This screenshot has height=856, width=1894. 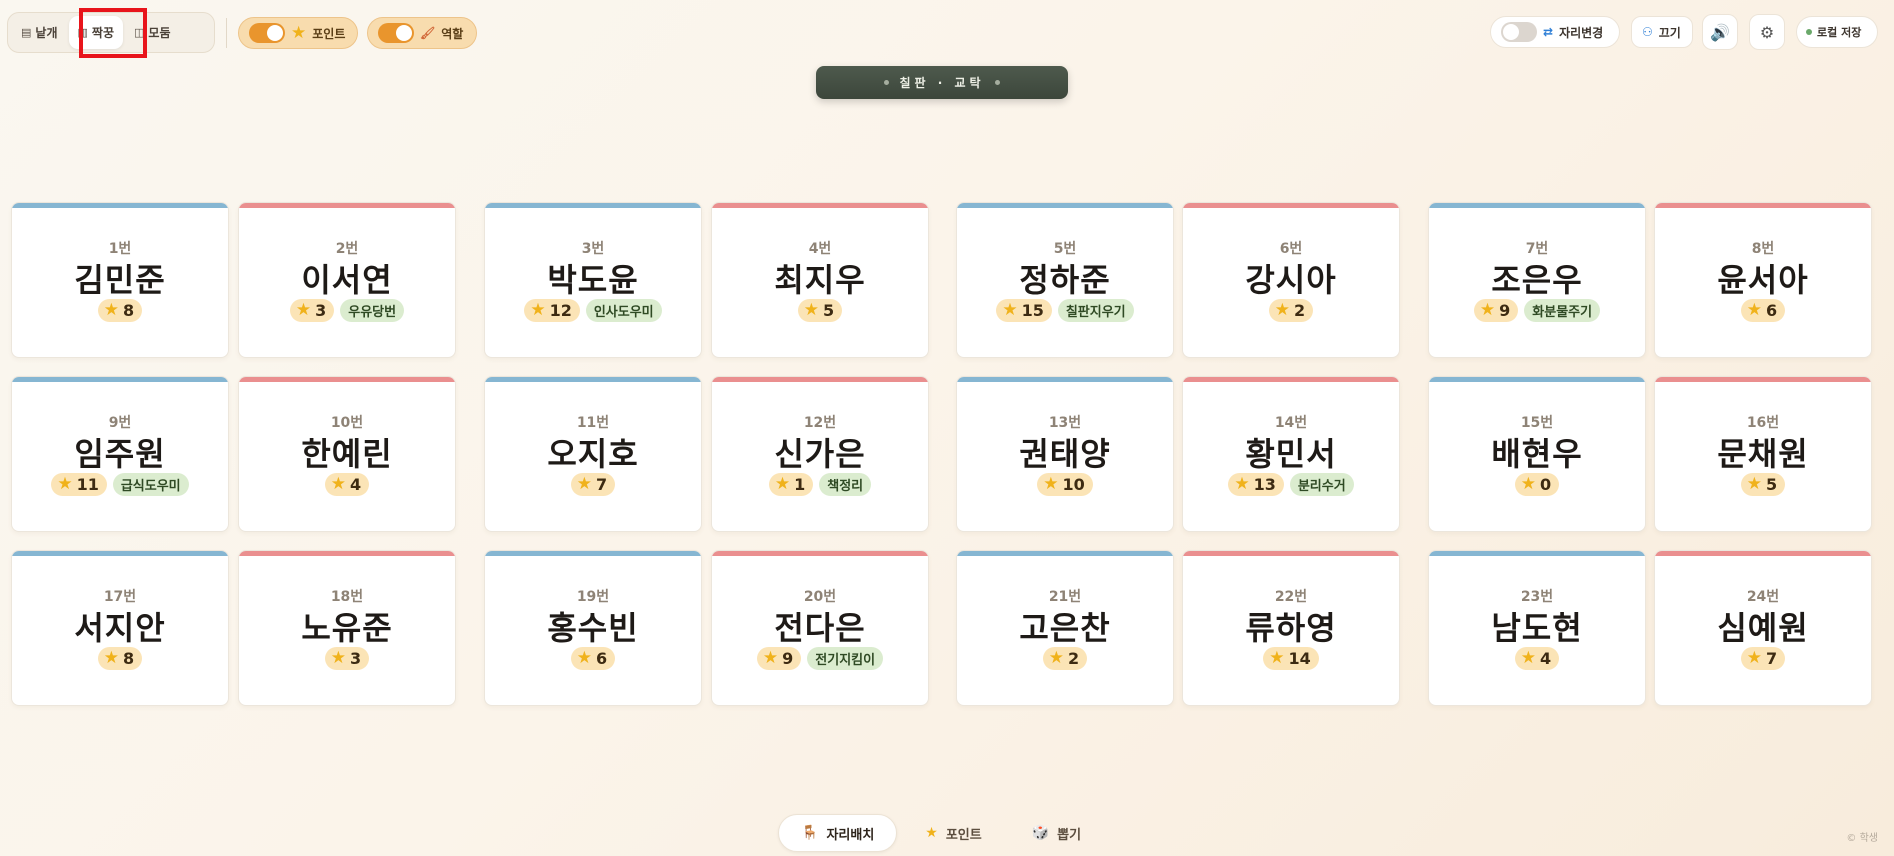 I want to click on points-value: 2, so click(x=1074, y=658).